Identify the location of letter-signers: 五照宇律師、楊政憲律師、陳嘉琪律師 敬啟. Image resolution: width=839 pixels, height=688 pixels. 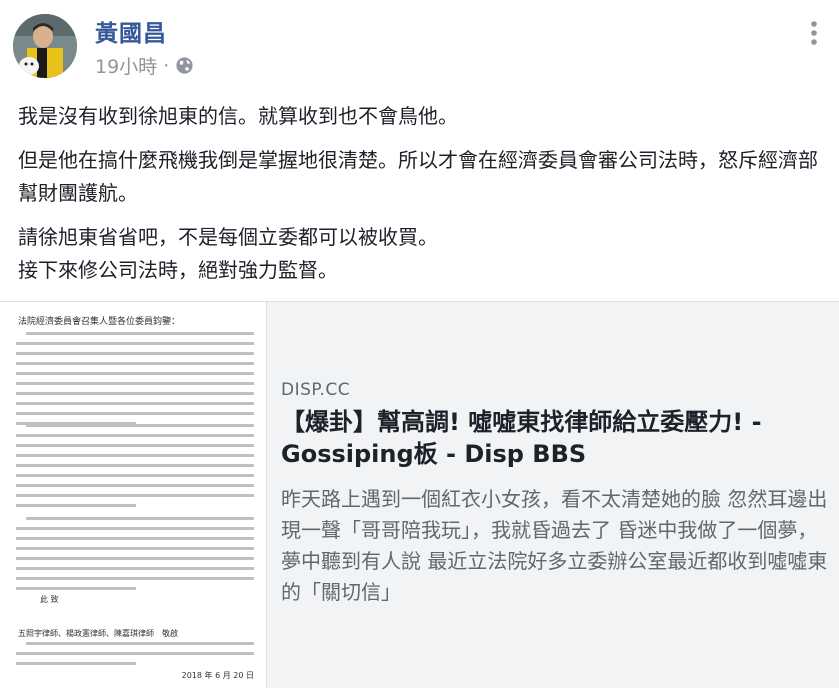
(98, 633).